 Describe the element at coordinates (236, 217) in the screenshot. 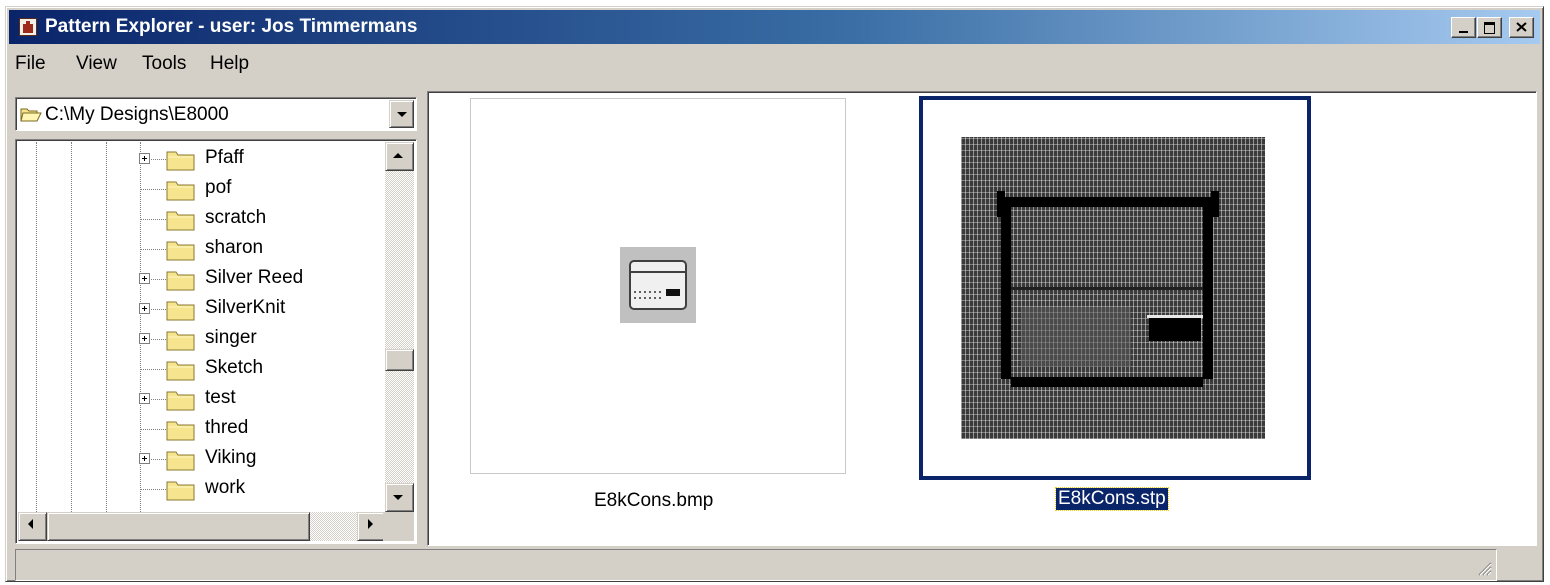

I see `tree-item-label: scratch` at that location.